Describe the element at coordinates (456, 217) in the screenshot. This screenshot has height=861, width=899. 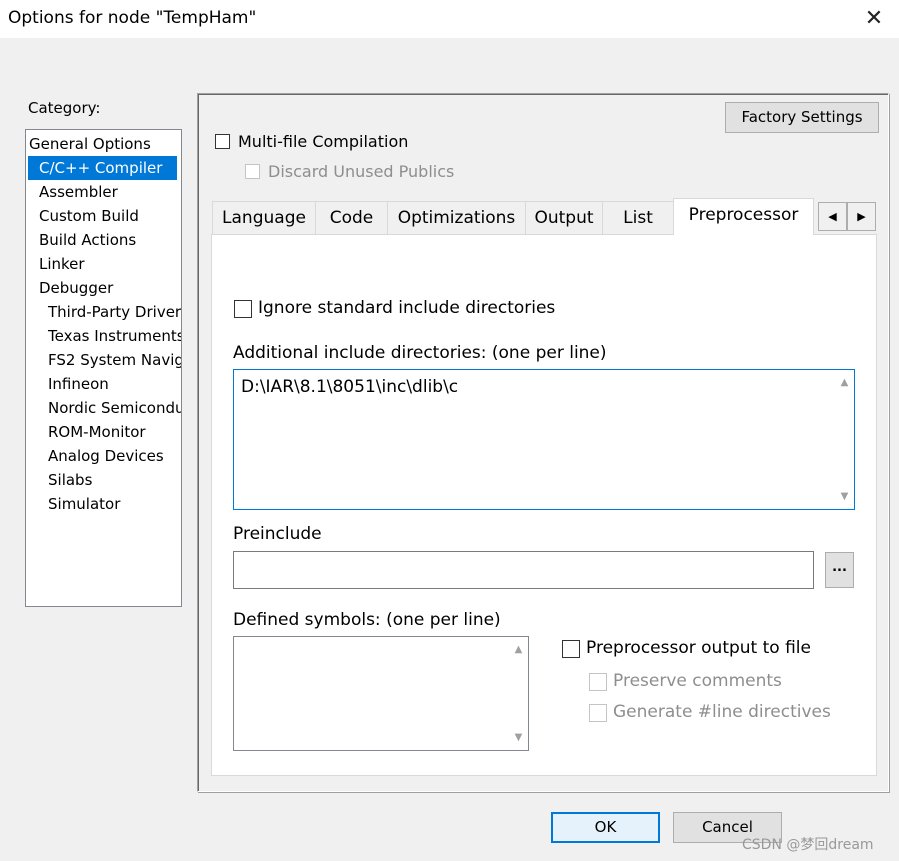
I see `tab-optimizations: Optimizations` at that location.